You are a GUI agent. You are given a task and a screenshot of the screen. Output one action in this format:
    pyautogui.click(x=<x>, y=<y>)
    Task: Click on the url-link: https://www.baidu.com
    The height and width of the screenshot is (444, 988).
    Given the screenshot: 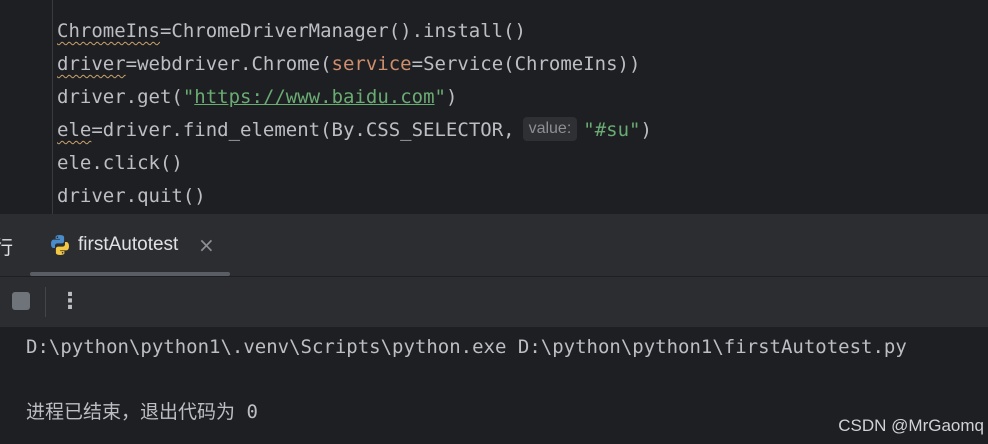 What is the action you would take?
    pyautogui.click(x=314, y=97)
    